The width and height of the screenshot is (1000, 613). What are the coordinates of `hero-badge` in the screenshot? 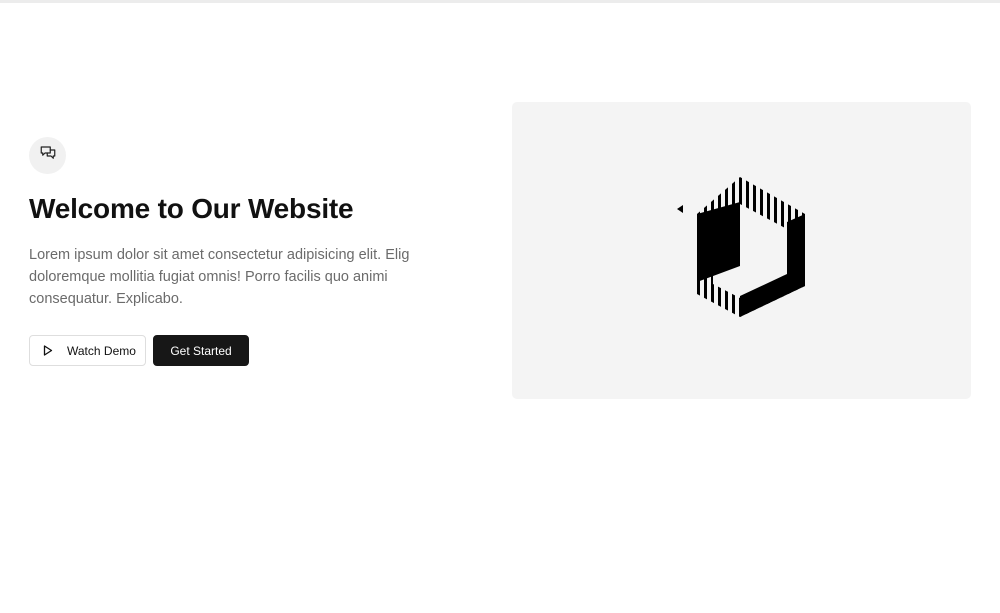 It's located at (47, 155).